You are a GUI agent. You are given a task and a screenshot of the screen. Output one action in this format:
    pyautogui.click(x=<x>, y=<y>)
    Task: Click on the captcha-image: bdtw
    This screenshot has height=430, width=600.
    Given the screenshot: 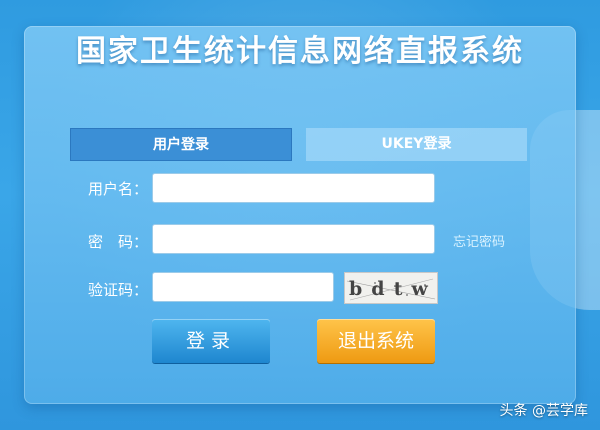 What is the action you would take?
    pyautogui.click(x=391, y=288)
    